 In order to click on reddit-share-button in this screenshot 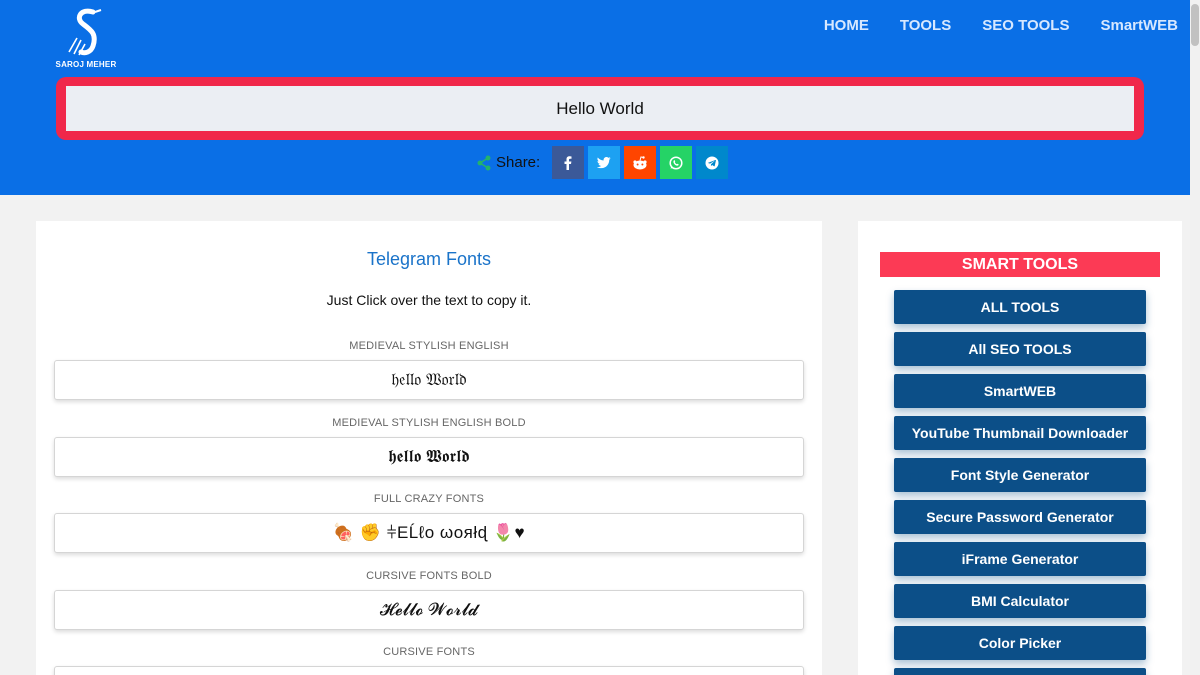, I will do `click(640, 162)`.